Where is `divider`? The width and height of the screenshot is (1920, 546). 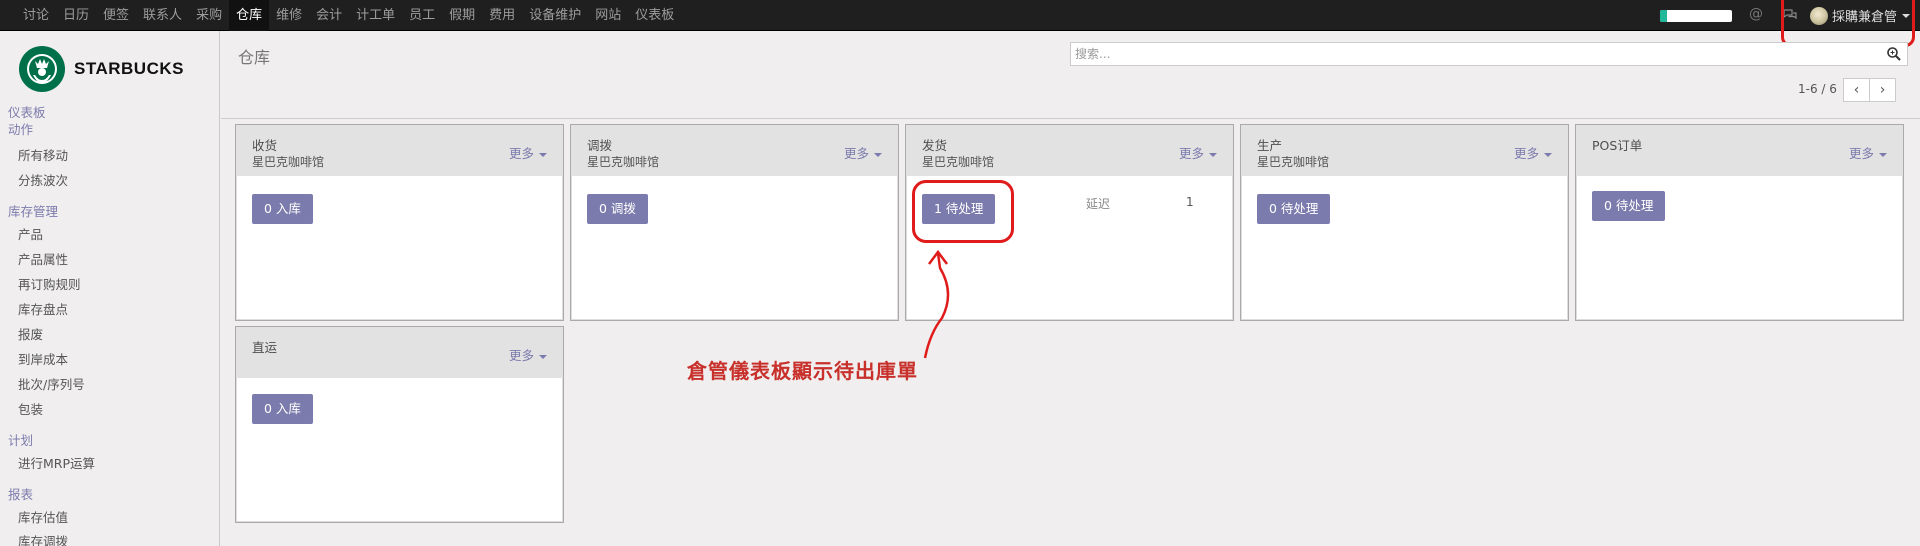
divider is located at coordinates (1070, 118).